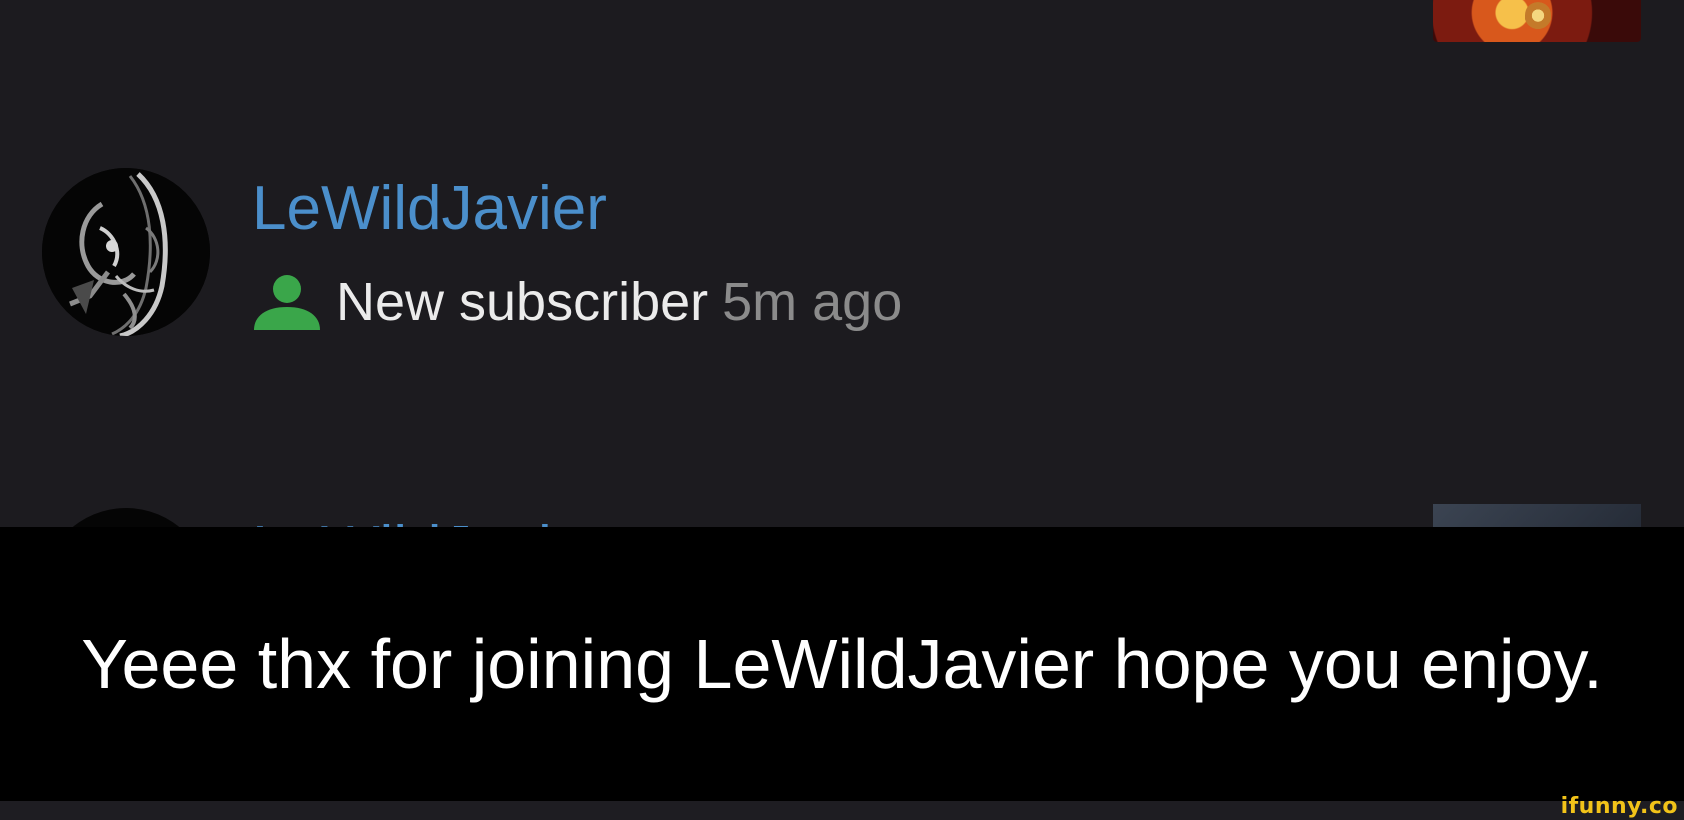  I want to click on avatar-image, so click(126, 252).